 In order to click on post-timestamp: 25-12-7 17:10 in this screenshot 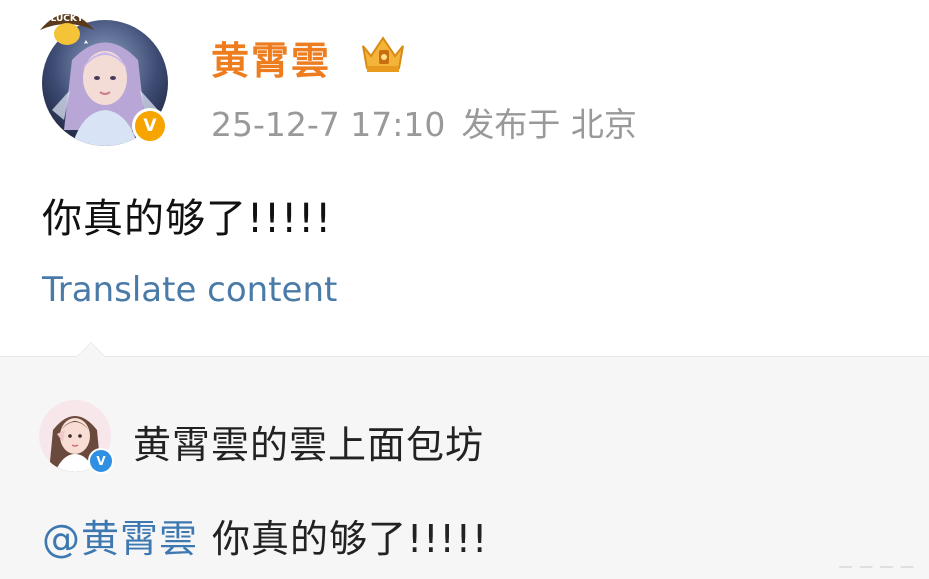, I will do `click(328, 124)`.